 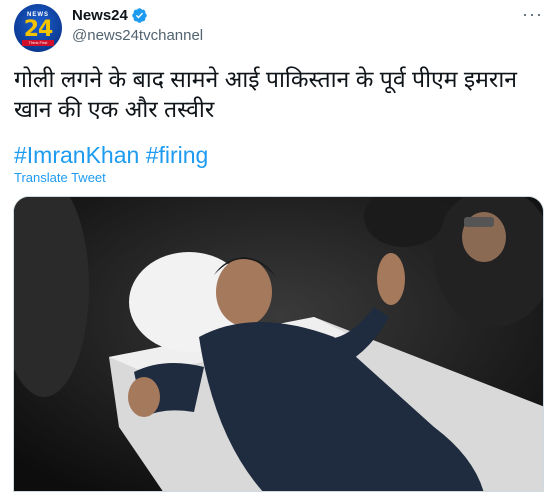 What do you see at coordinates (137, 35) in the screenshot?
I see `handle: @news24tvchannel` at bounding box center [137, 35].